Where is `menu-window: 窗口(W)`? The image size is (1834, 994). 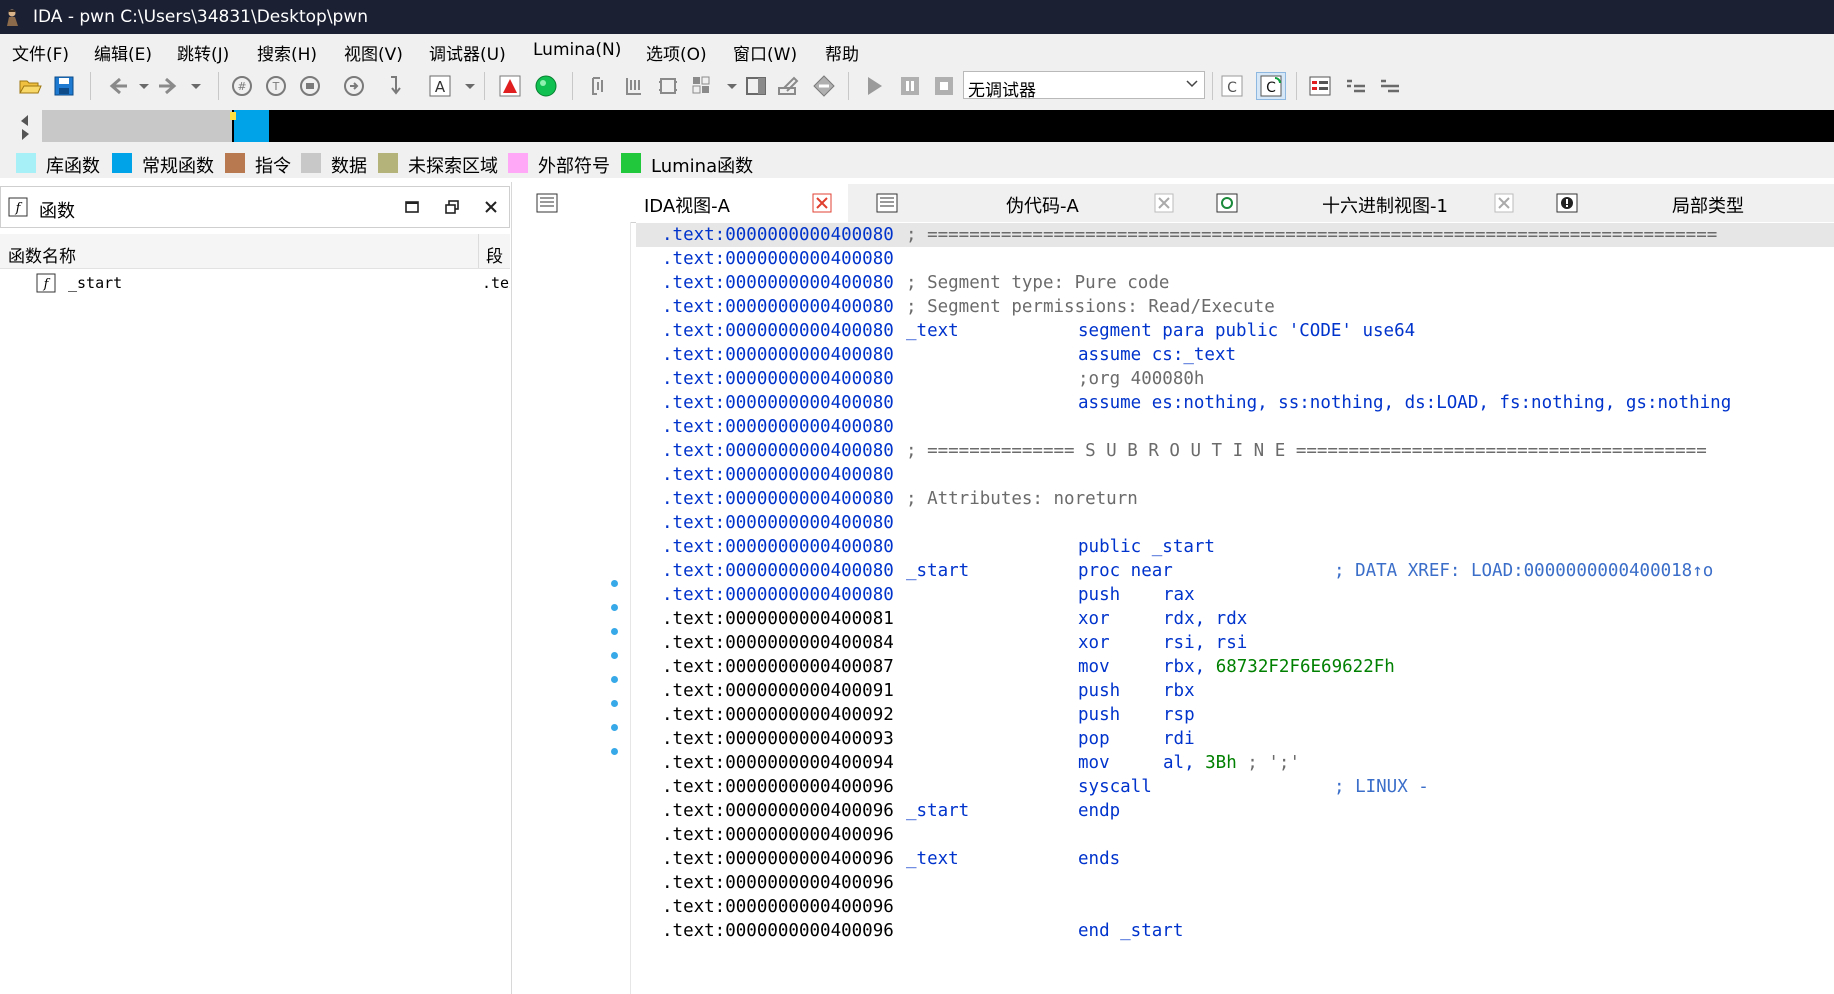 menu-window: 窗口(W) is located at coordinates (765, 52).